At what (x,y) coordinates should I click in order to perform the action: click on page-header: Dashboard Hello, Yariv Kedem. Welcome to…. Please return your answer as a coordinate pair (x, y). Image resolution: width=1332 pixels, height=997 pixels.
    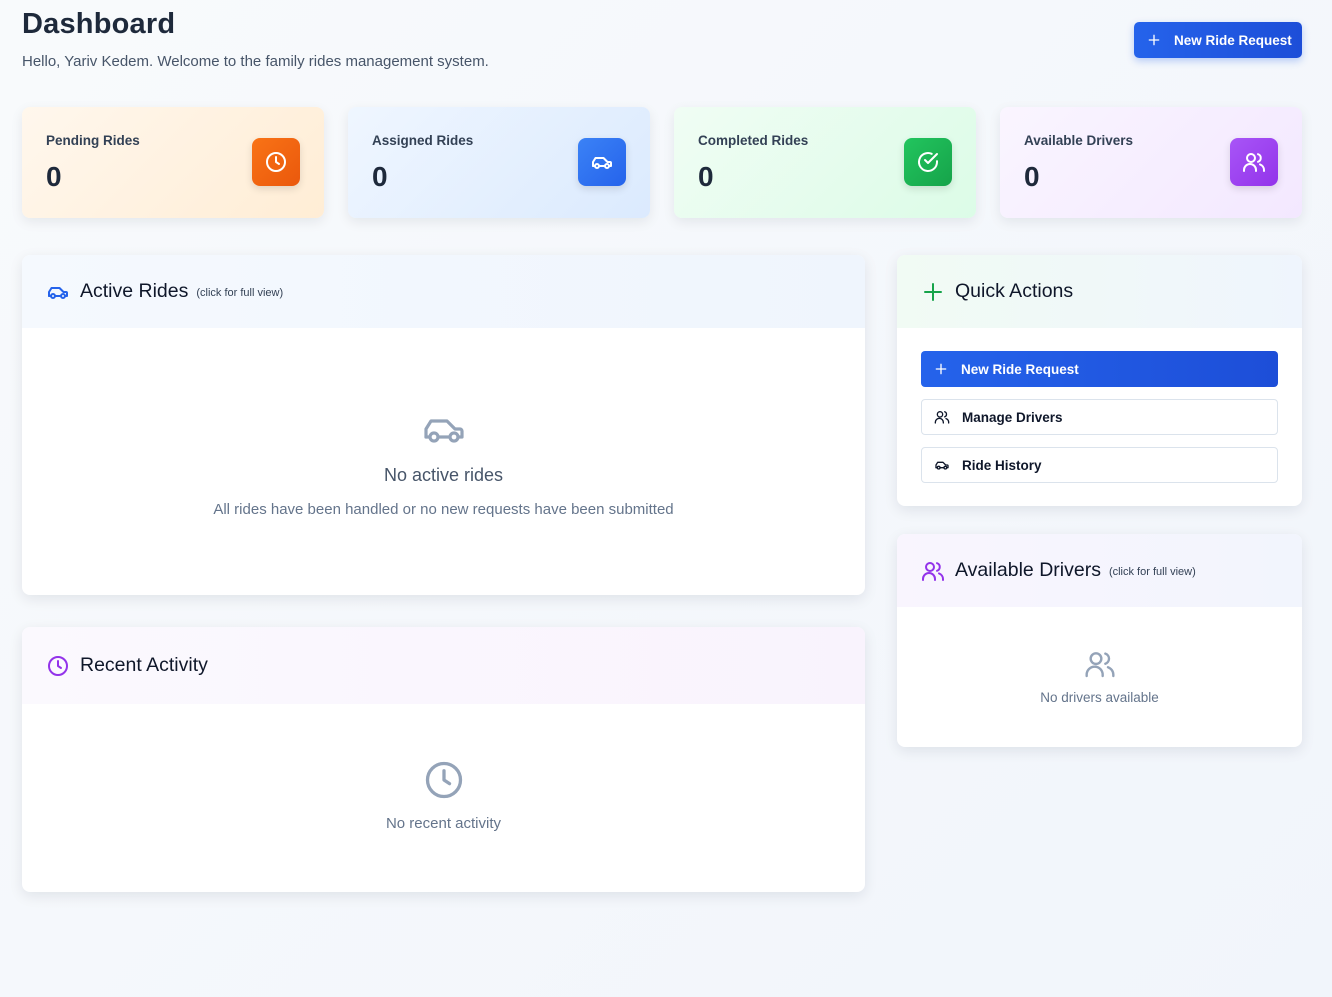
    Looking at the image, I should click on (662, 45).